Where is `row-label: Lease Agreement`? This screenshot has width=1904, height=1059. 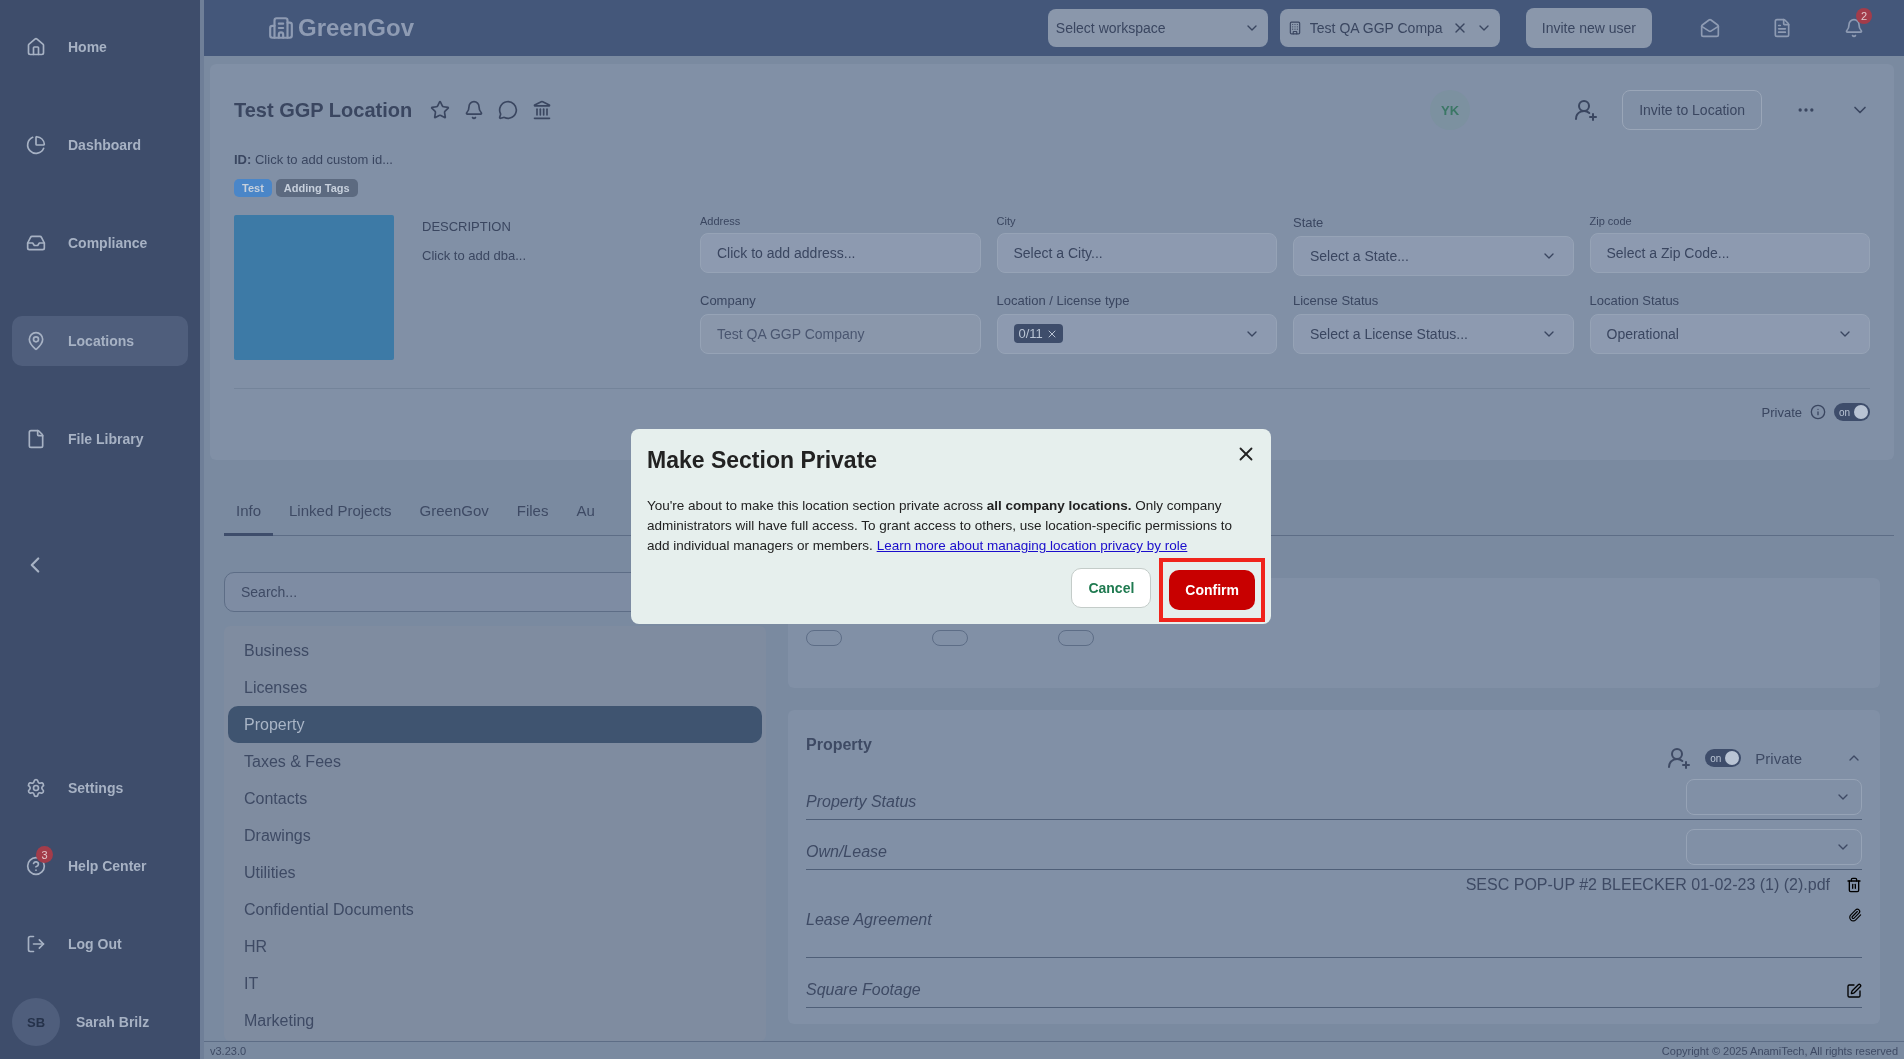 row-label: Lease Agreement is located at coordinates (869, 919).